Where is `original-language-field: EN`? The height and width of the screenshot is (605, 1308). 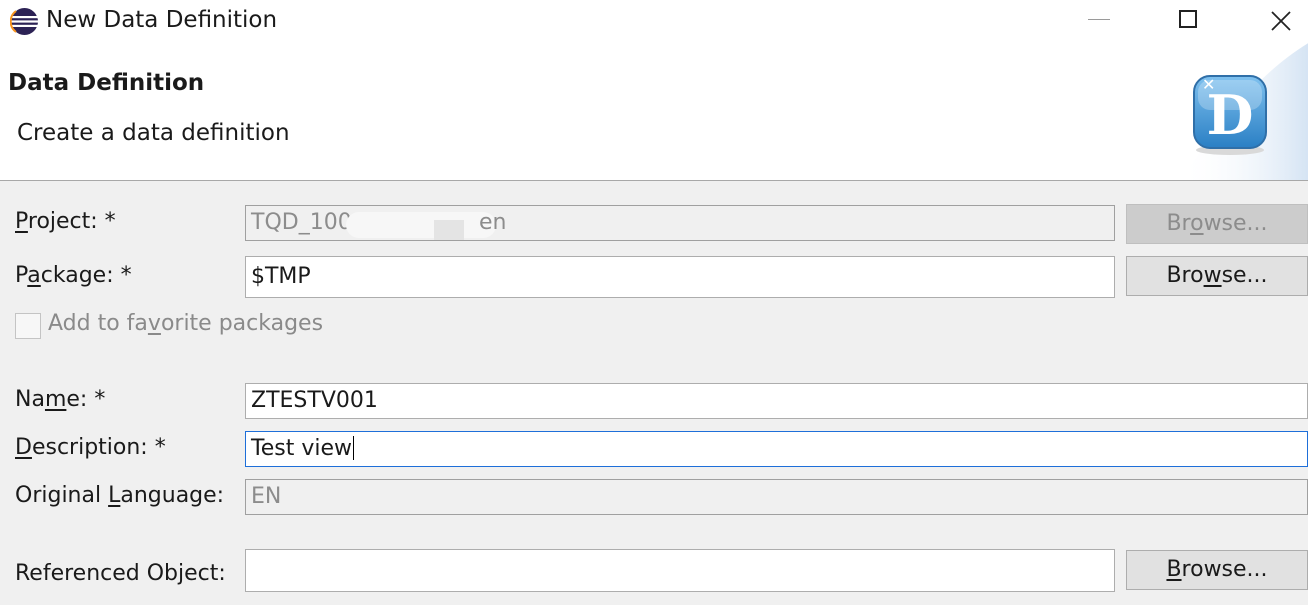
original-language-field: EN is located at coordinates (776, 497).